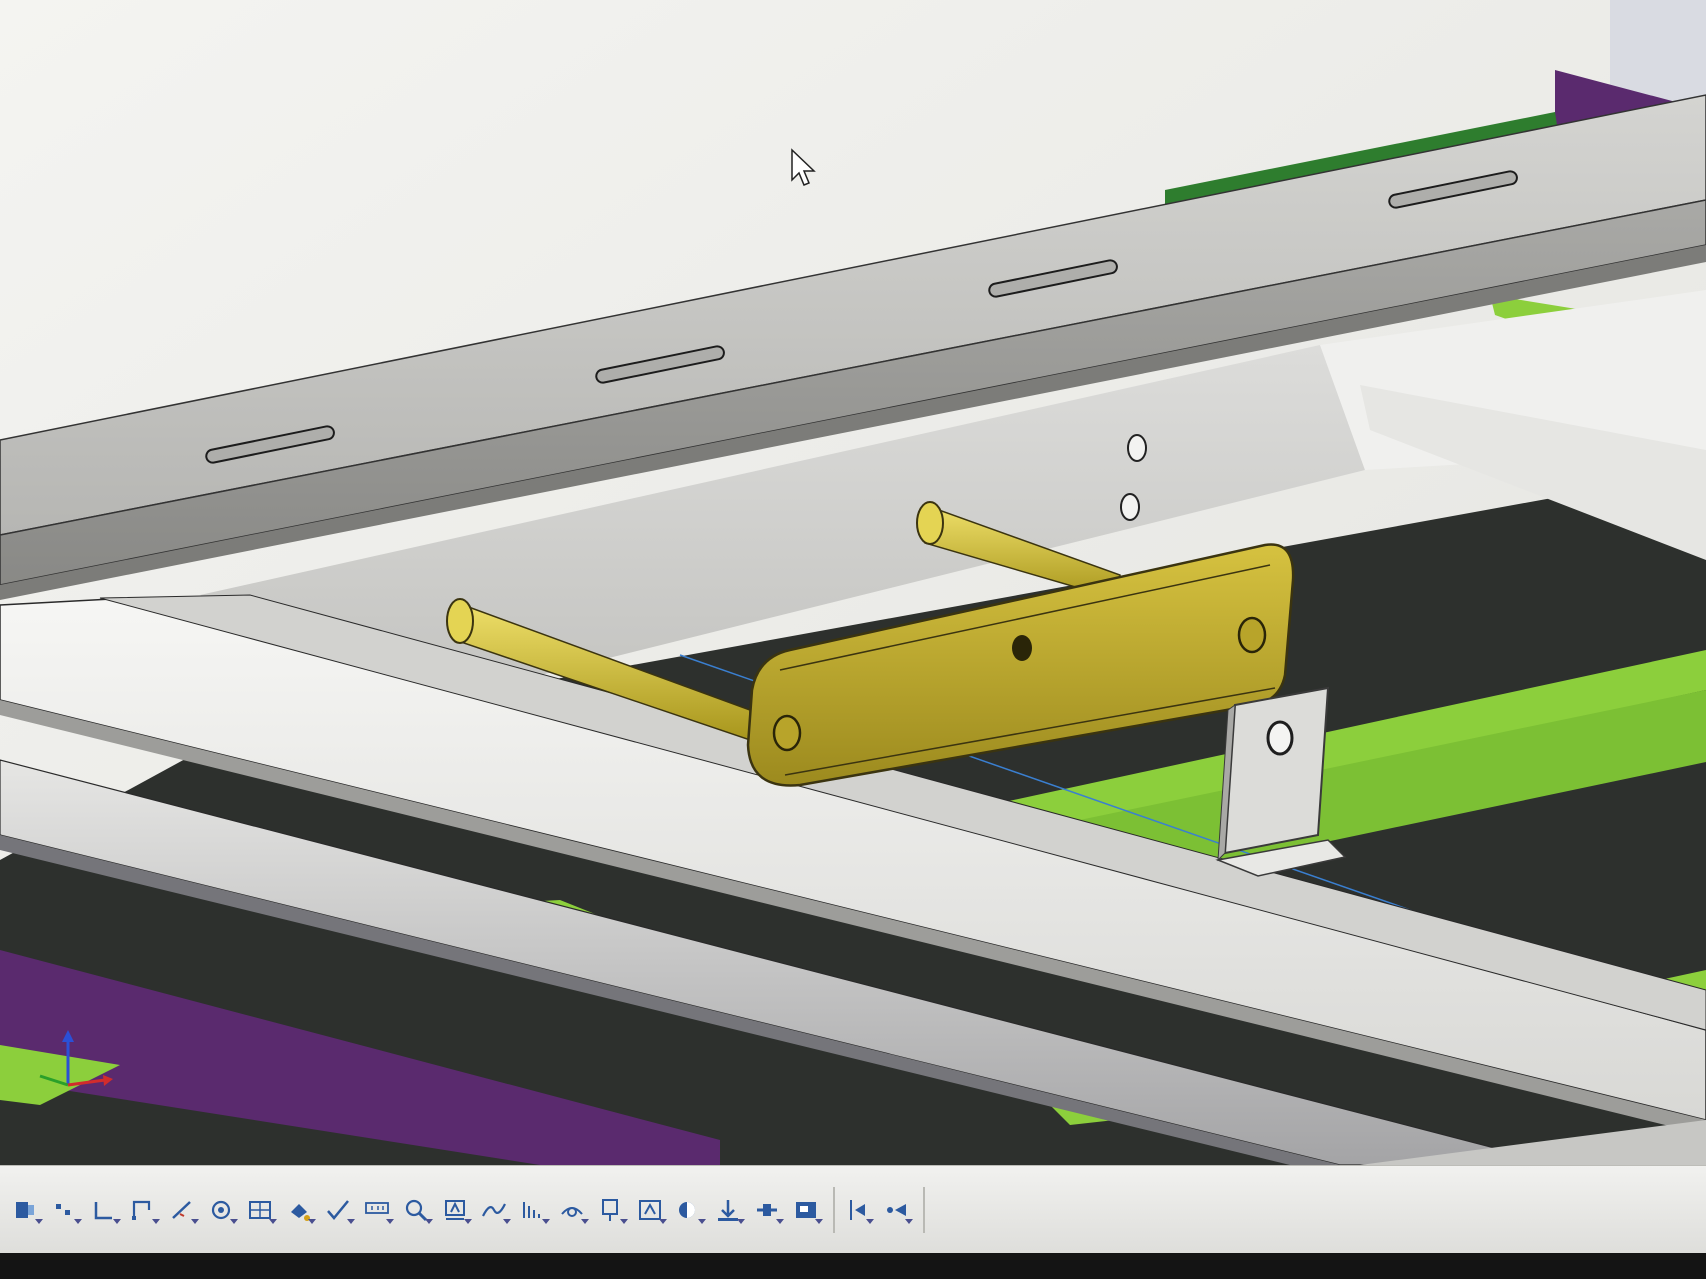 The height and width of the screenshot is (1279, 1706). I want to click on polyline-tool-button, so click(143, 1210).